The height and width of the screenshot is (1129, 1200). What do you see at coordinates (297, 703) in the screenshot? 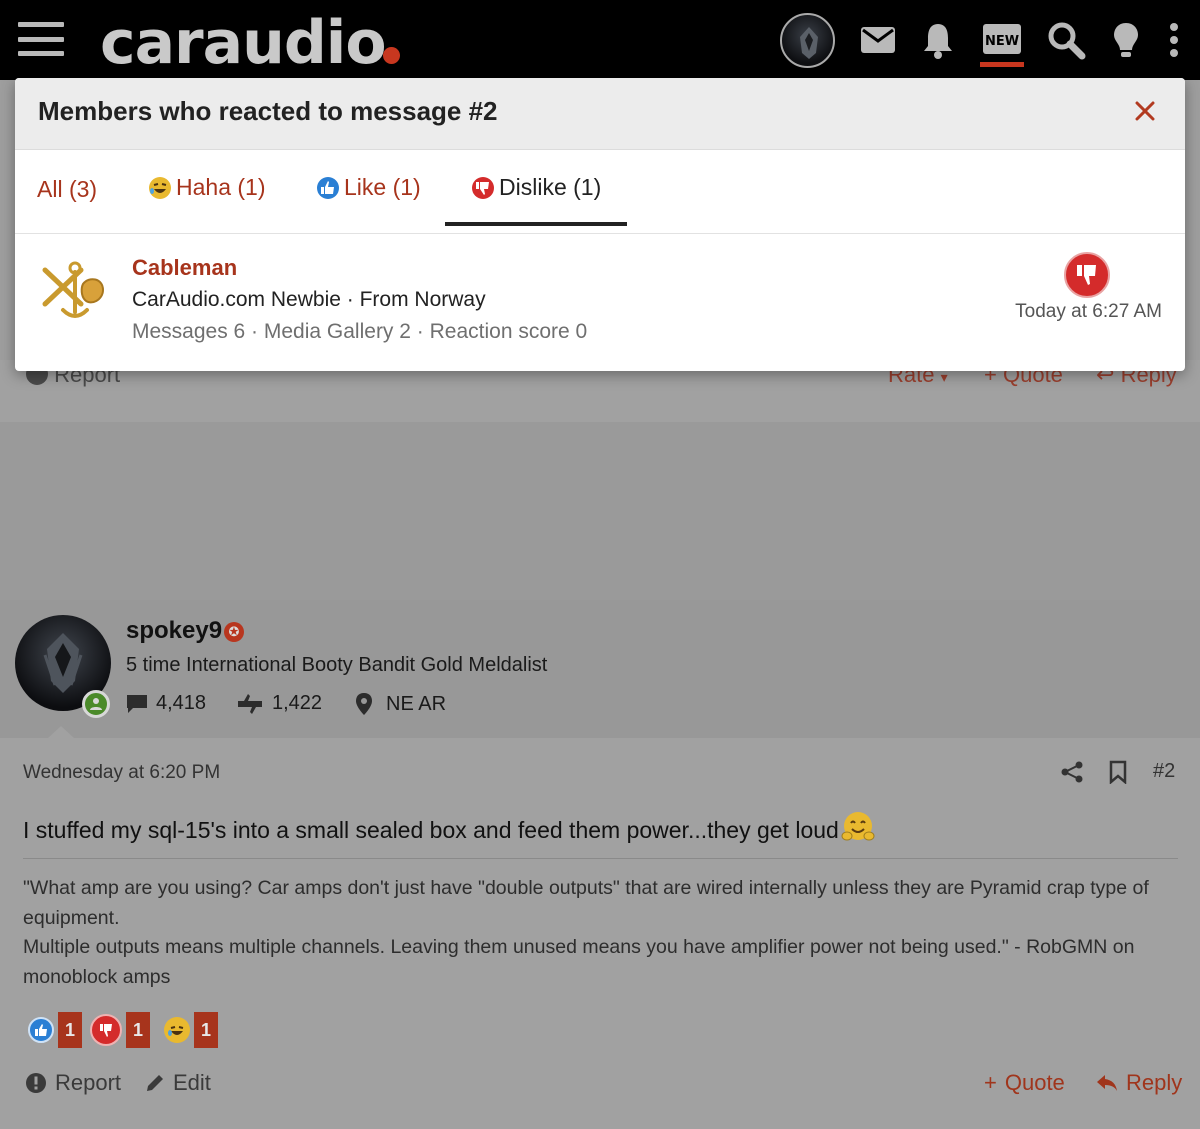
I see `author-reactions-count: 1,422` at bounding box center [297, 703].